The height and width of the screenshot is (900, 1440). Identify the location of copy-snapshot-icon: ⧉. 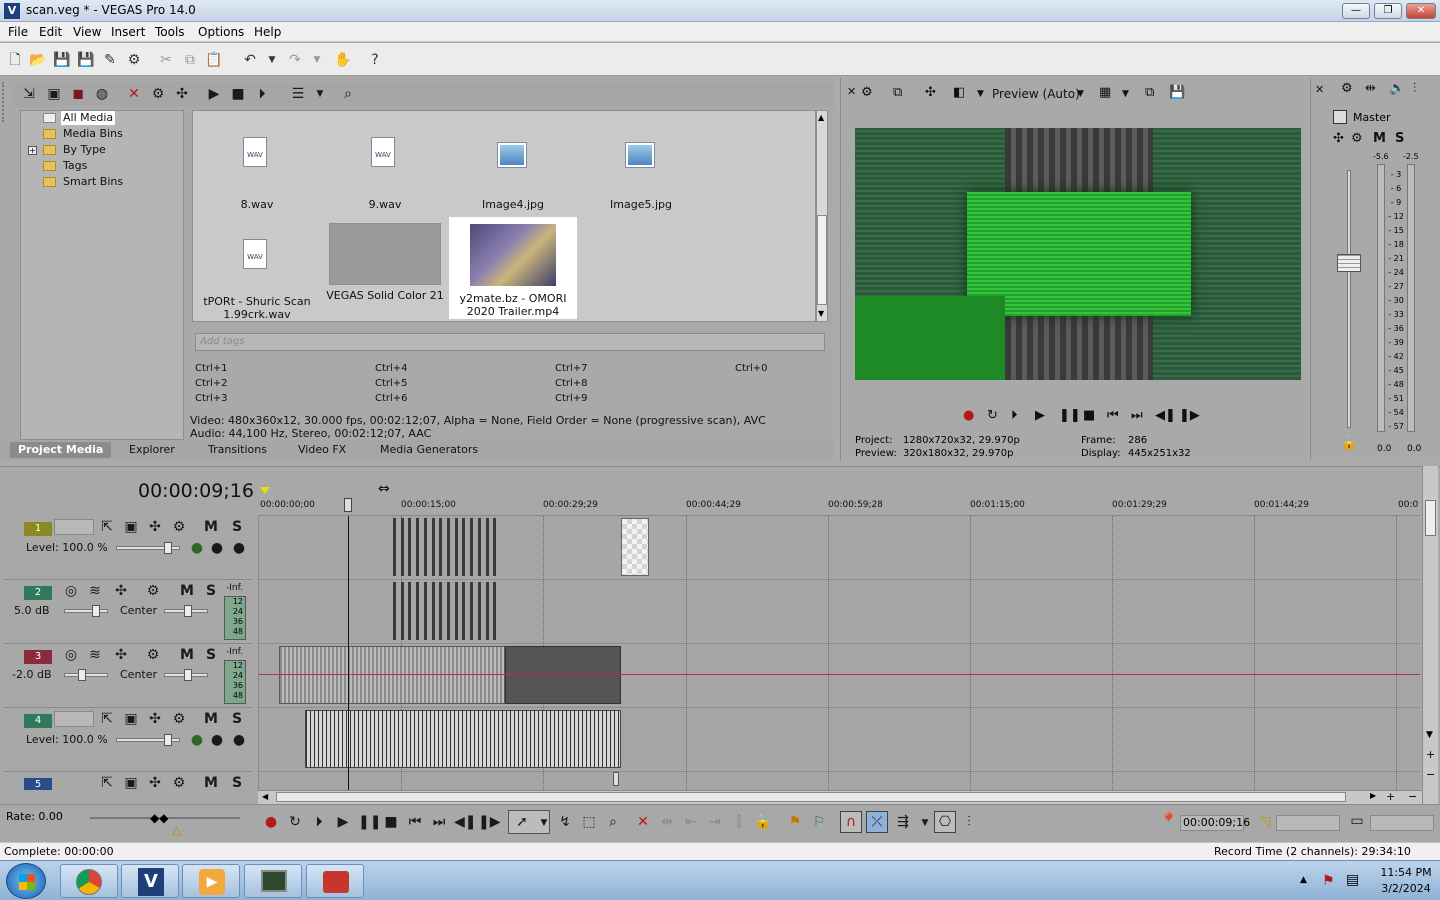
(1149, 93).